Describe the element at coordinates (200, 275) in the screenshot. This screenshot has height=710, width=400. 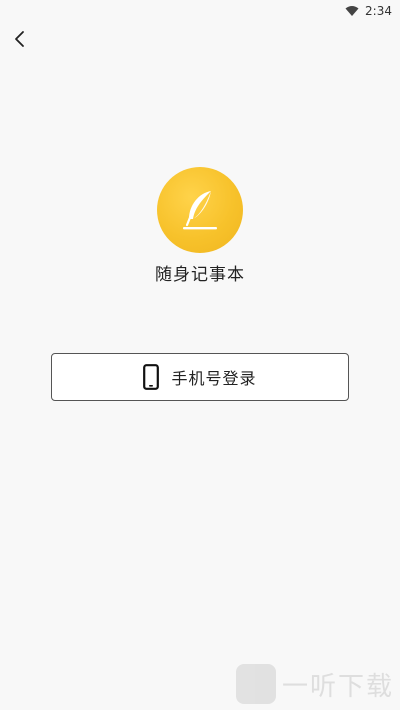
I see `app-name: 随身记事本` at that location.